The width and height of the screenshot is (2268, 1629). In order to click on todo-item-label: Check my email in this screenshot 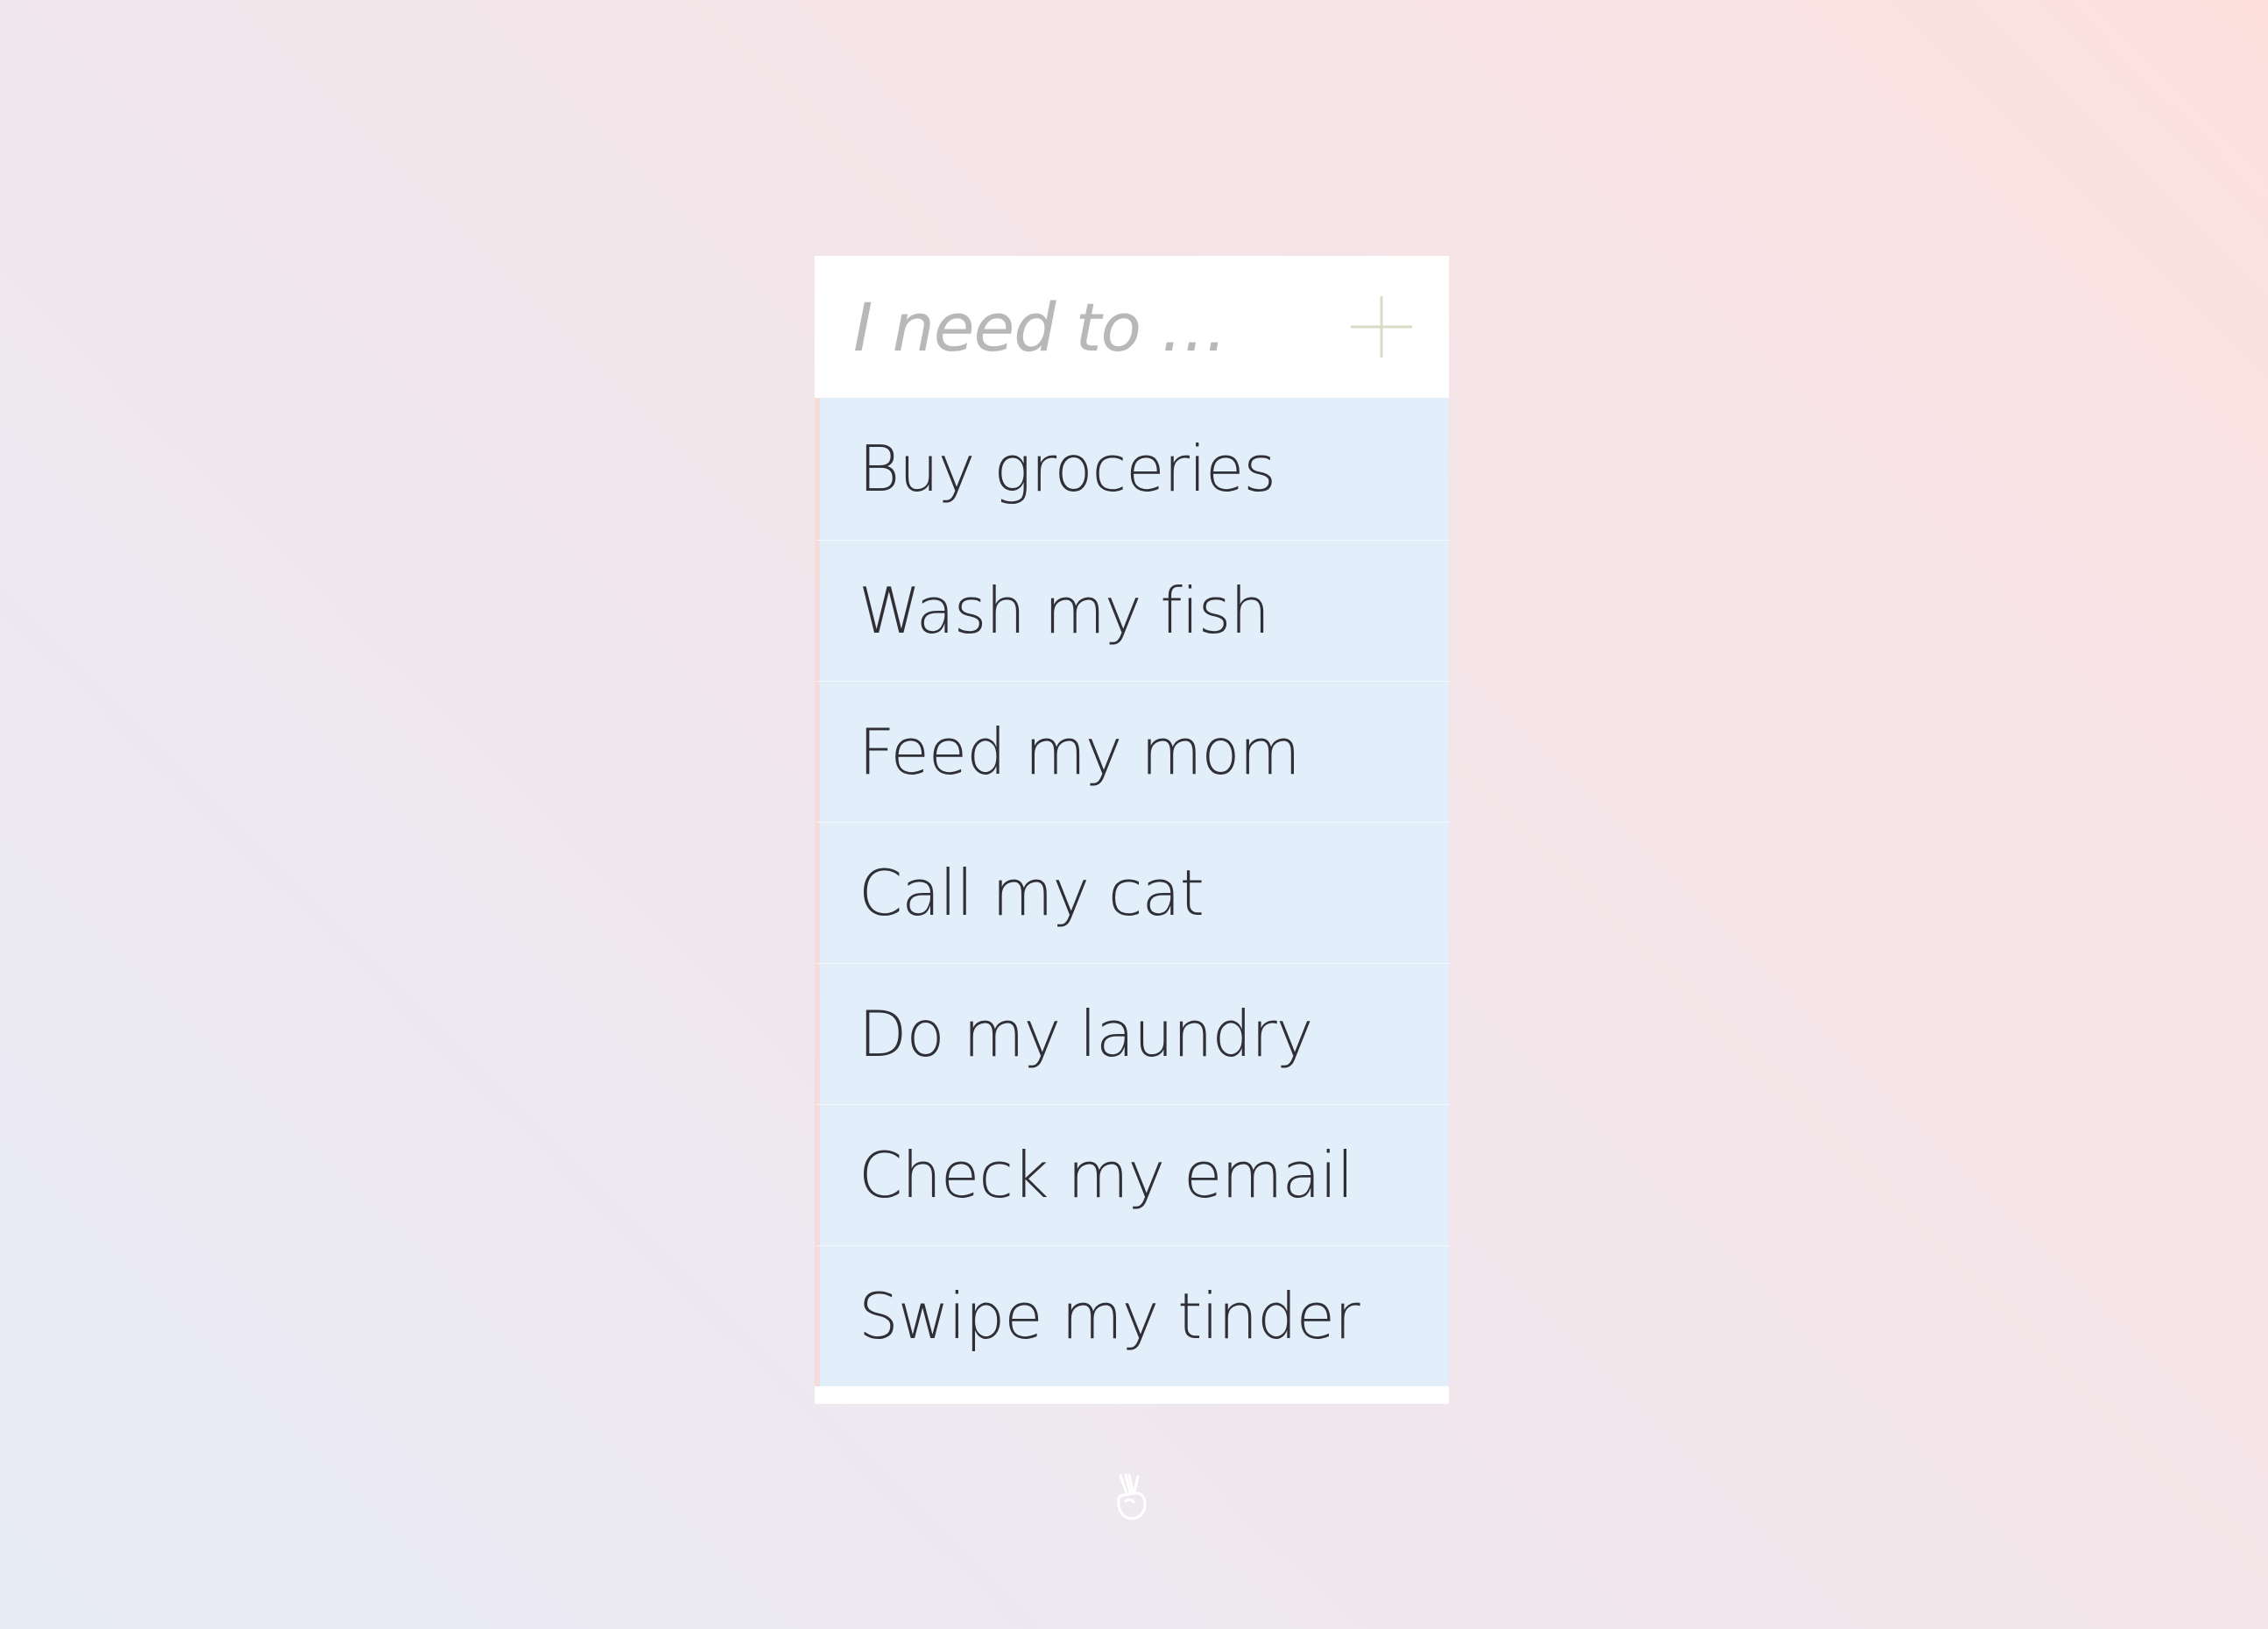, I will do `click(1106, 1175)`.